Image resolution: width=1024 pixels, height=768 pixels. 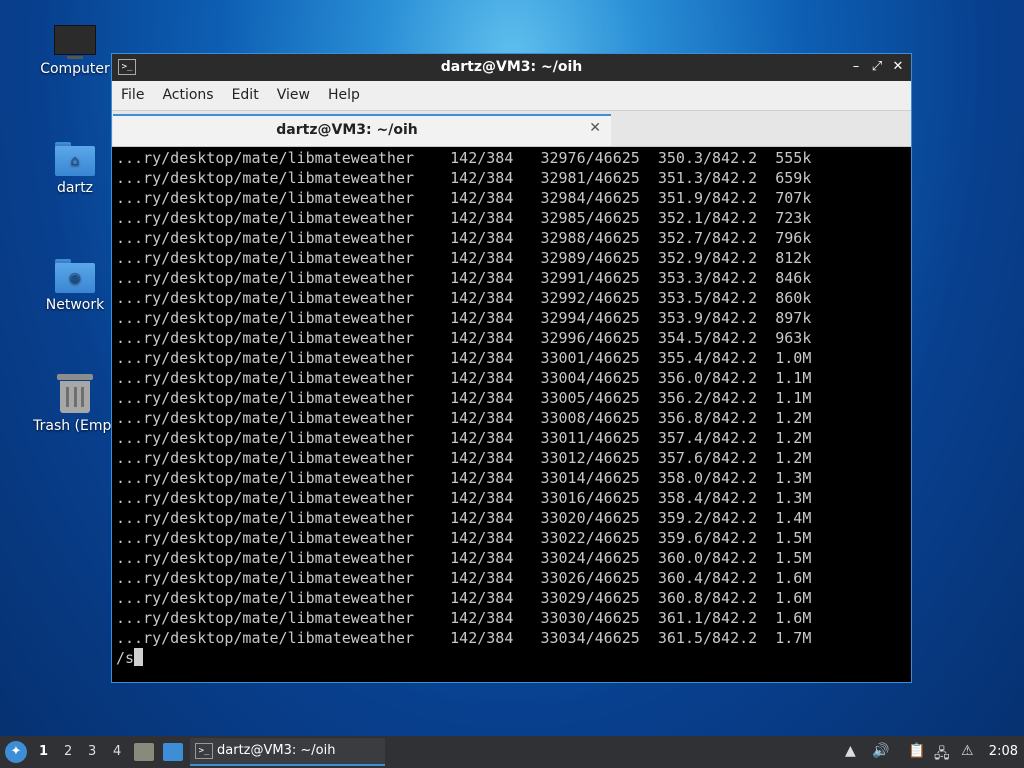 I want to click on clipboard-icon: 📋, so click(x=916, y=751).